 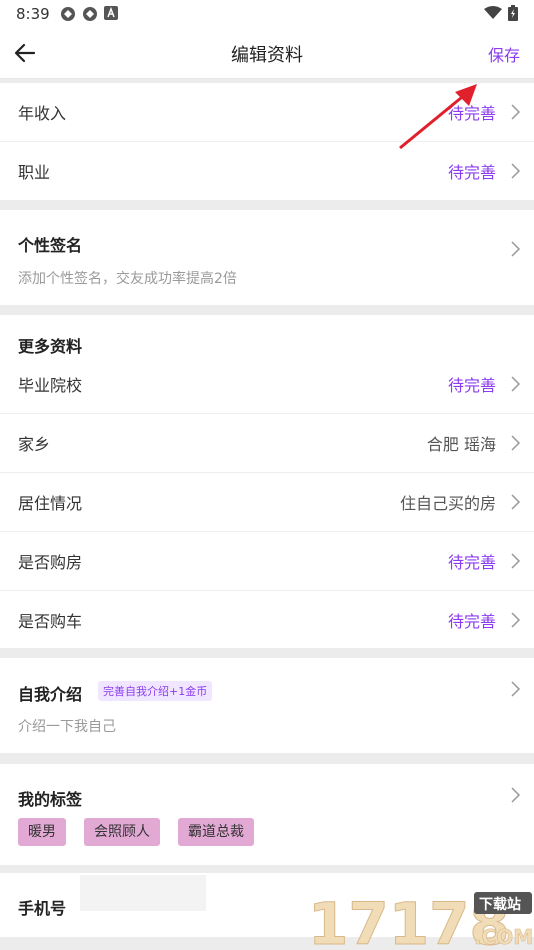 What do you see at coordinates (503, 937) in the screenshot?
I see `watermark-domain: .COM` at bounding box center [503, 937].